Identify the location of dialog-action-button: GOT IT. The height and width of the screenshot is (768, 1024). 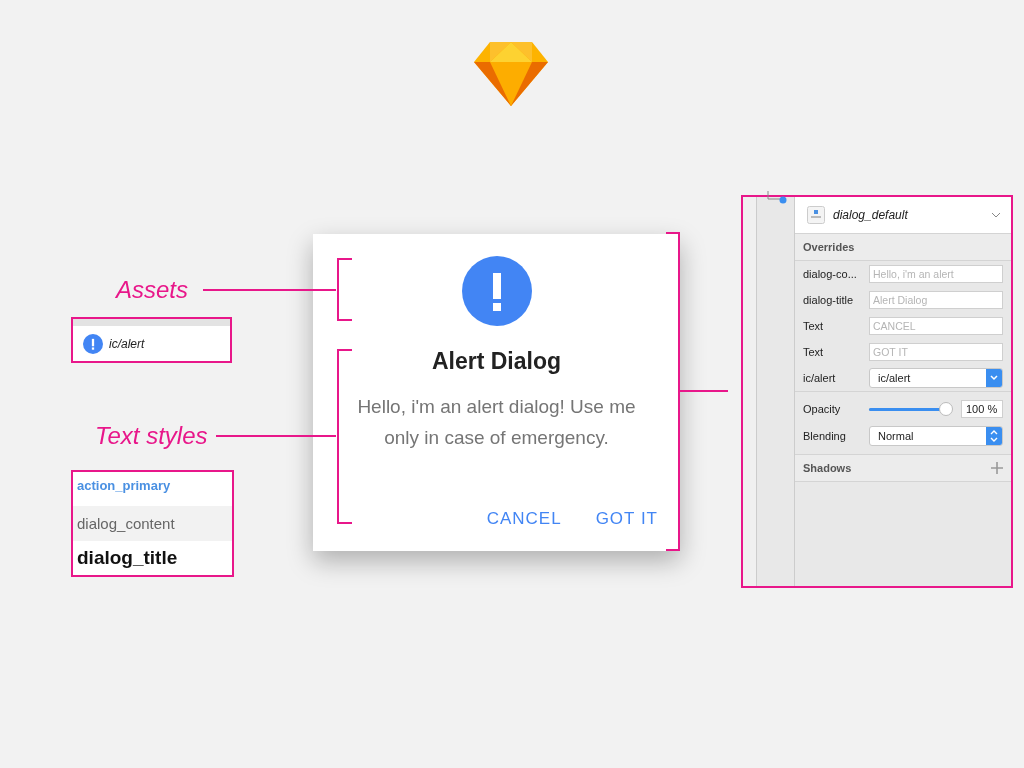
(626, 519).